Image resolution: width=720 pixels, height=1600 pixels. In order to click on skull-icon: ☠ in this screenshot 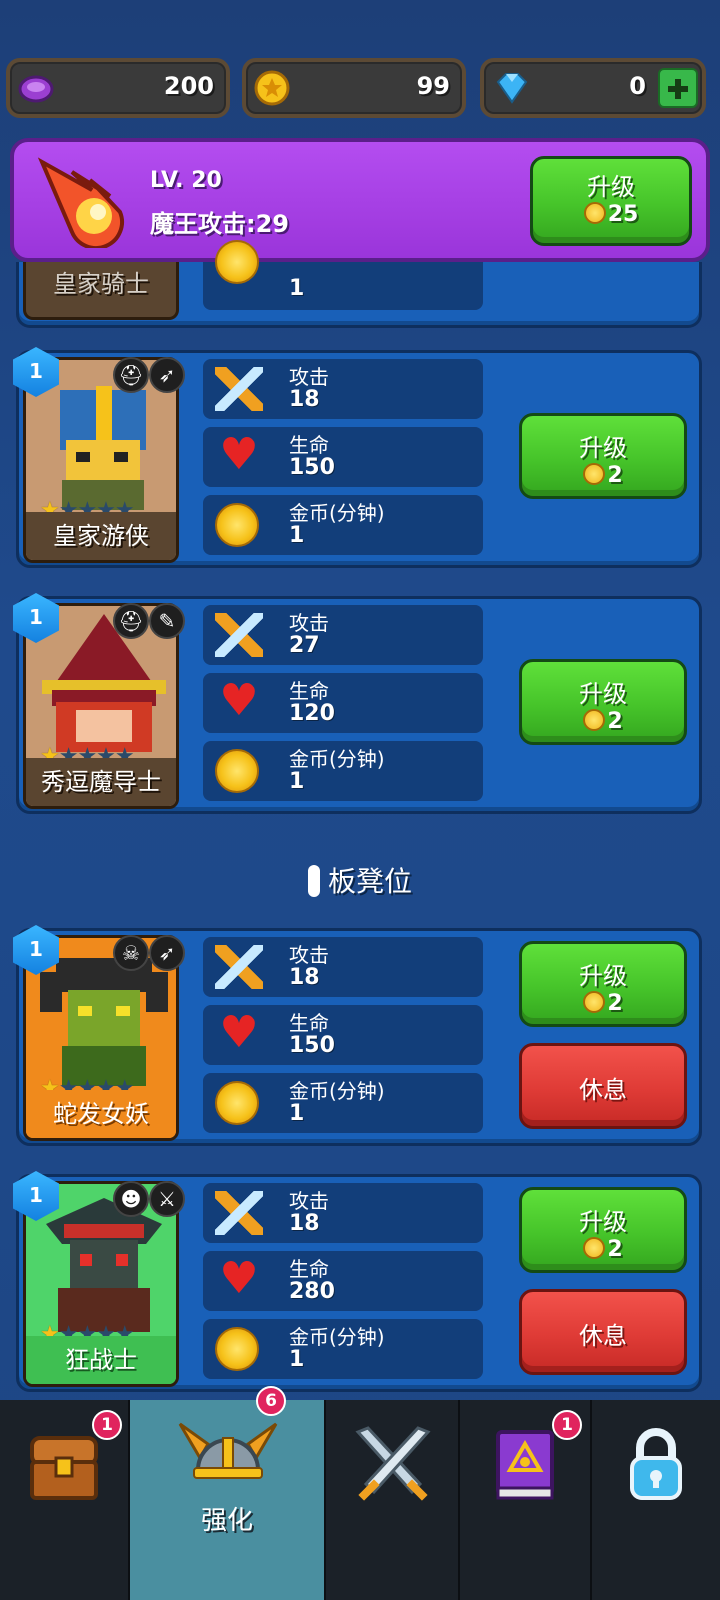, I will do `click(131, 953)`.